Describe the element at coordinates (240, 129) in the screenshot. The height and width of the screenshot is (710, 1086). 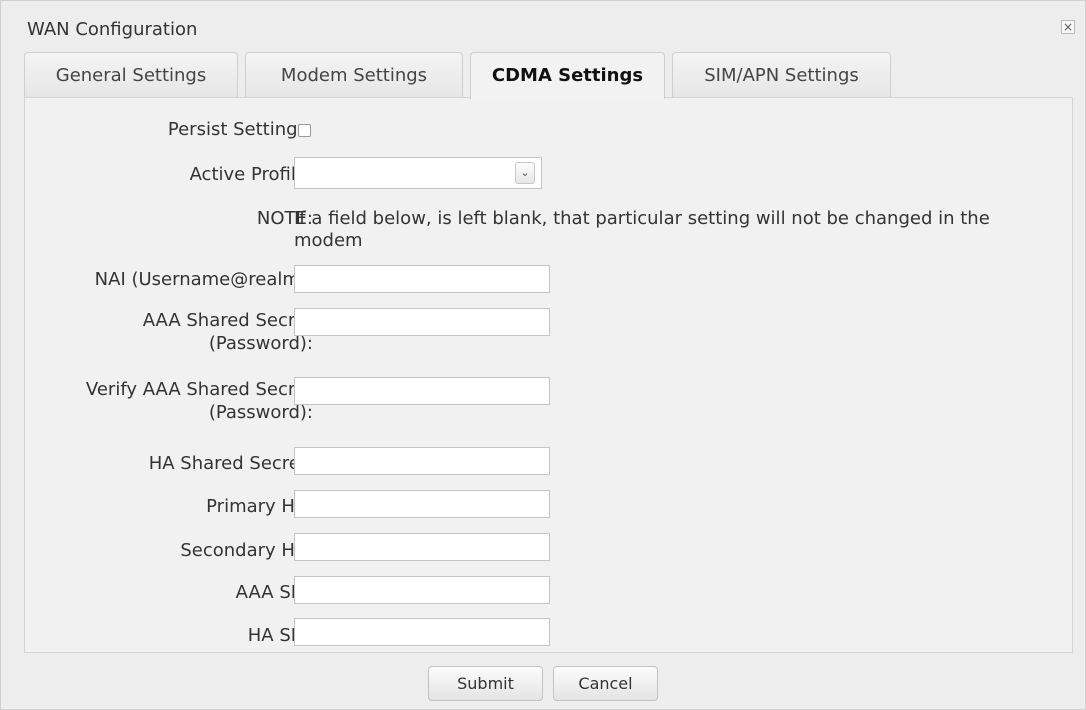
I see `persist-settings-label: Persist Settings:` at that location.